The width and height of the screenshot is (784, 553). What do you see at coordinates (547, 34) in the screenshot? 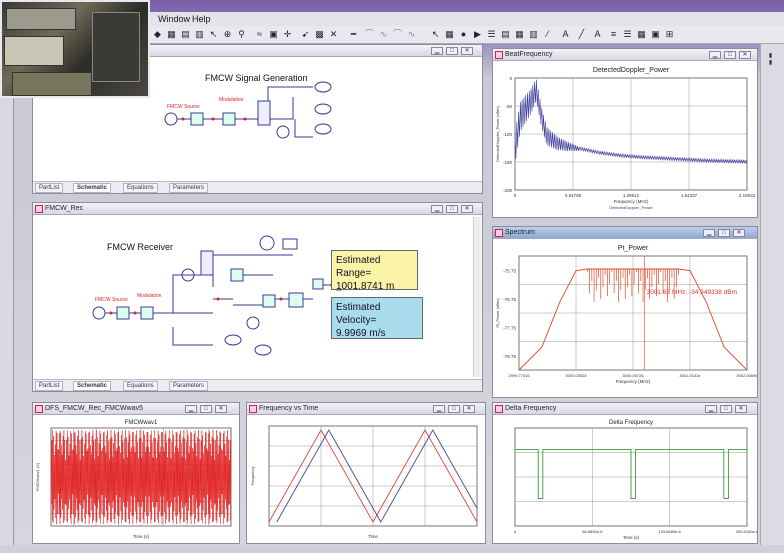
I see `pointer-icon: ⁄` at bounding box center [547, 34].